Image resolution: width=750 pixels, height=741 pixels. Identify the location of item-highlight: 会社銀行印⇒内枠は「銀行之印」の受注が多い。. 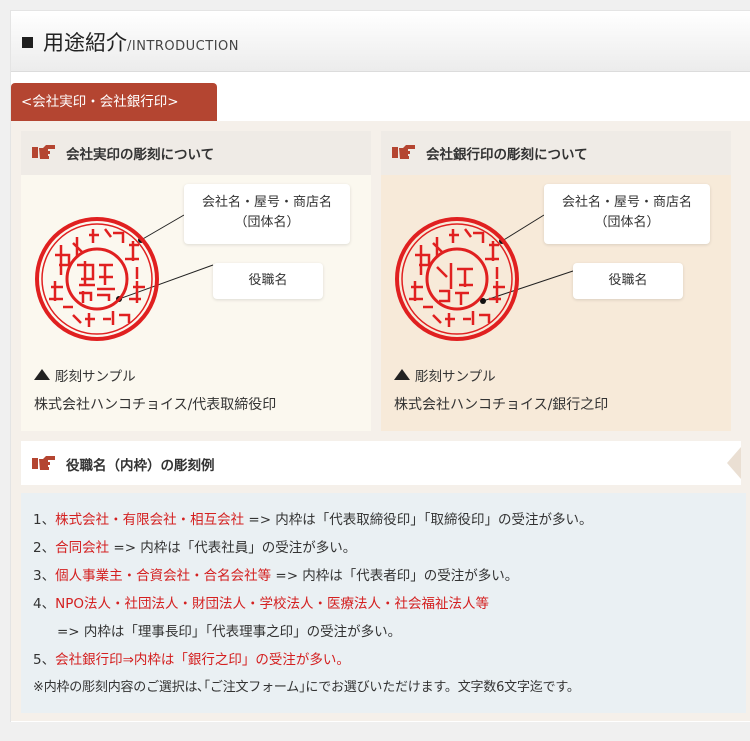
(202, 660).